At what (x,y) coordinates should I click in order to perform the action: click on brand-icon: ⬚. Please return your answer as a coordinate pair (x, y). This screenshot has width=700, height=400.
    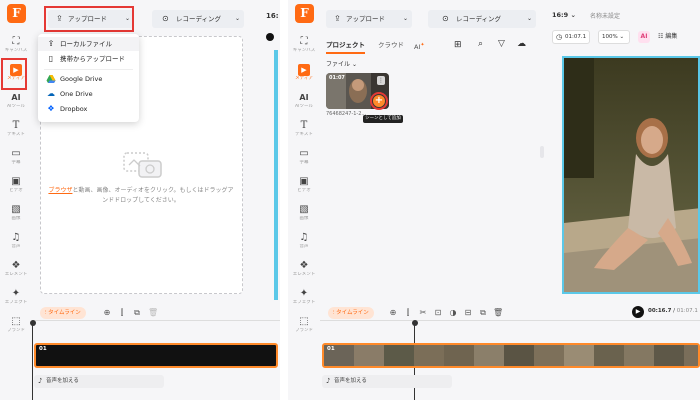
    Looking at the image, I should click on (16, 321).